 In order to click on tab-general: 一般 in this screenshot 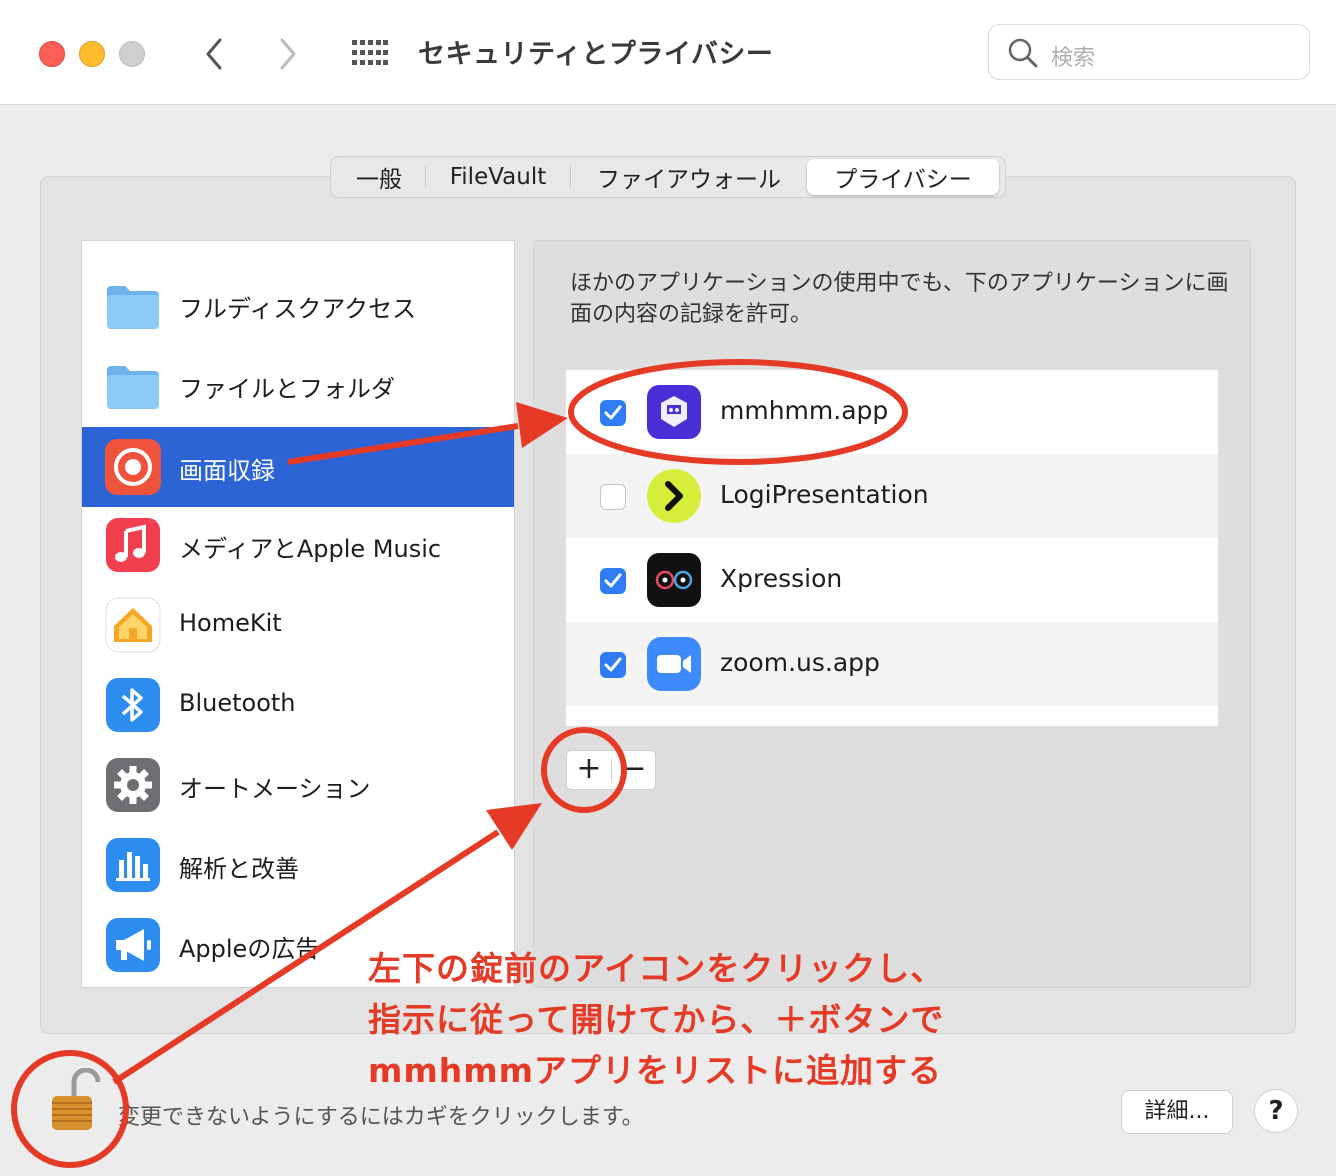, I will do `click(379, 177)`.